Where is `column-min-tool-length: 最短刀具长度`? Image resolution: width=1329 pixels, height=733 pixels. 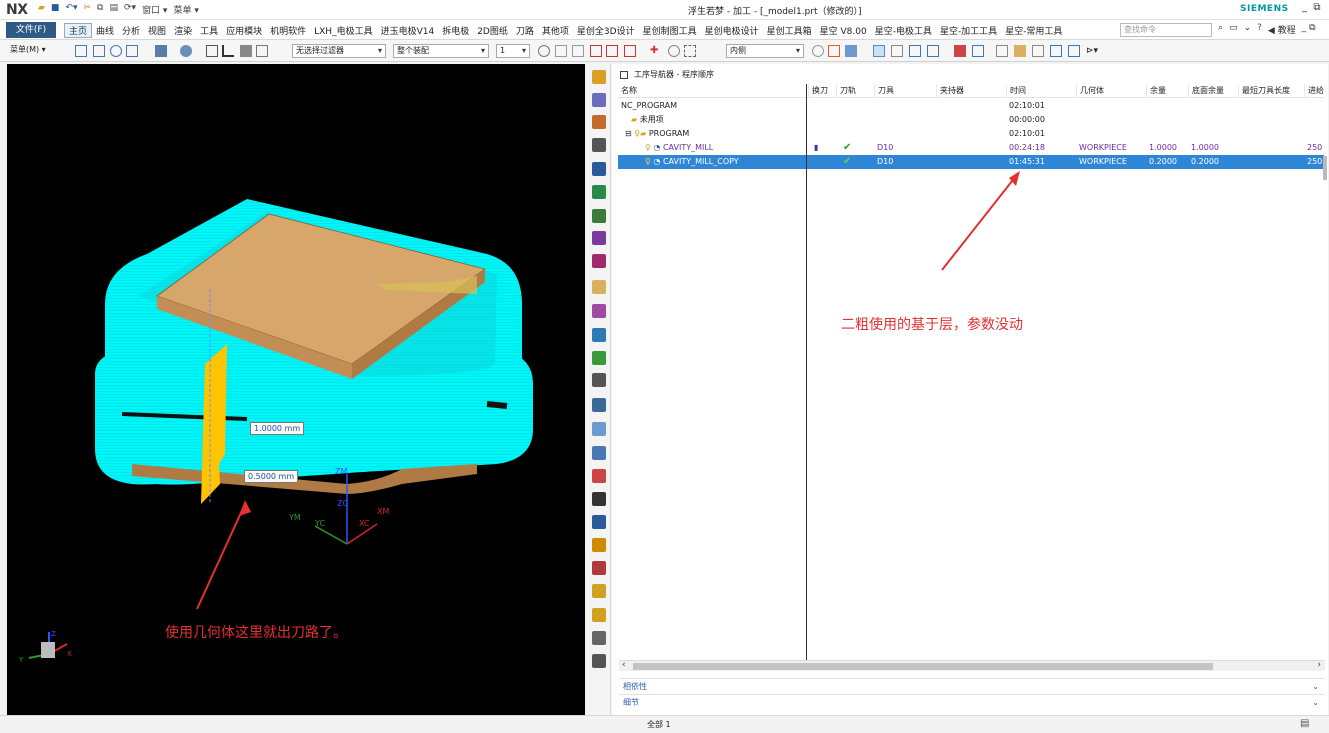
column-min-tool-length: 最短刀具长度 is located at coordinates (1271, 91).